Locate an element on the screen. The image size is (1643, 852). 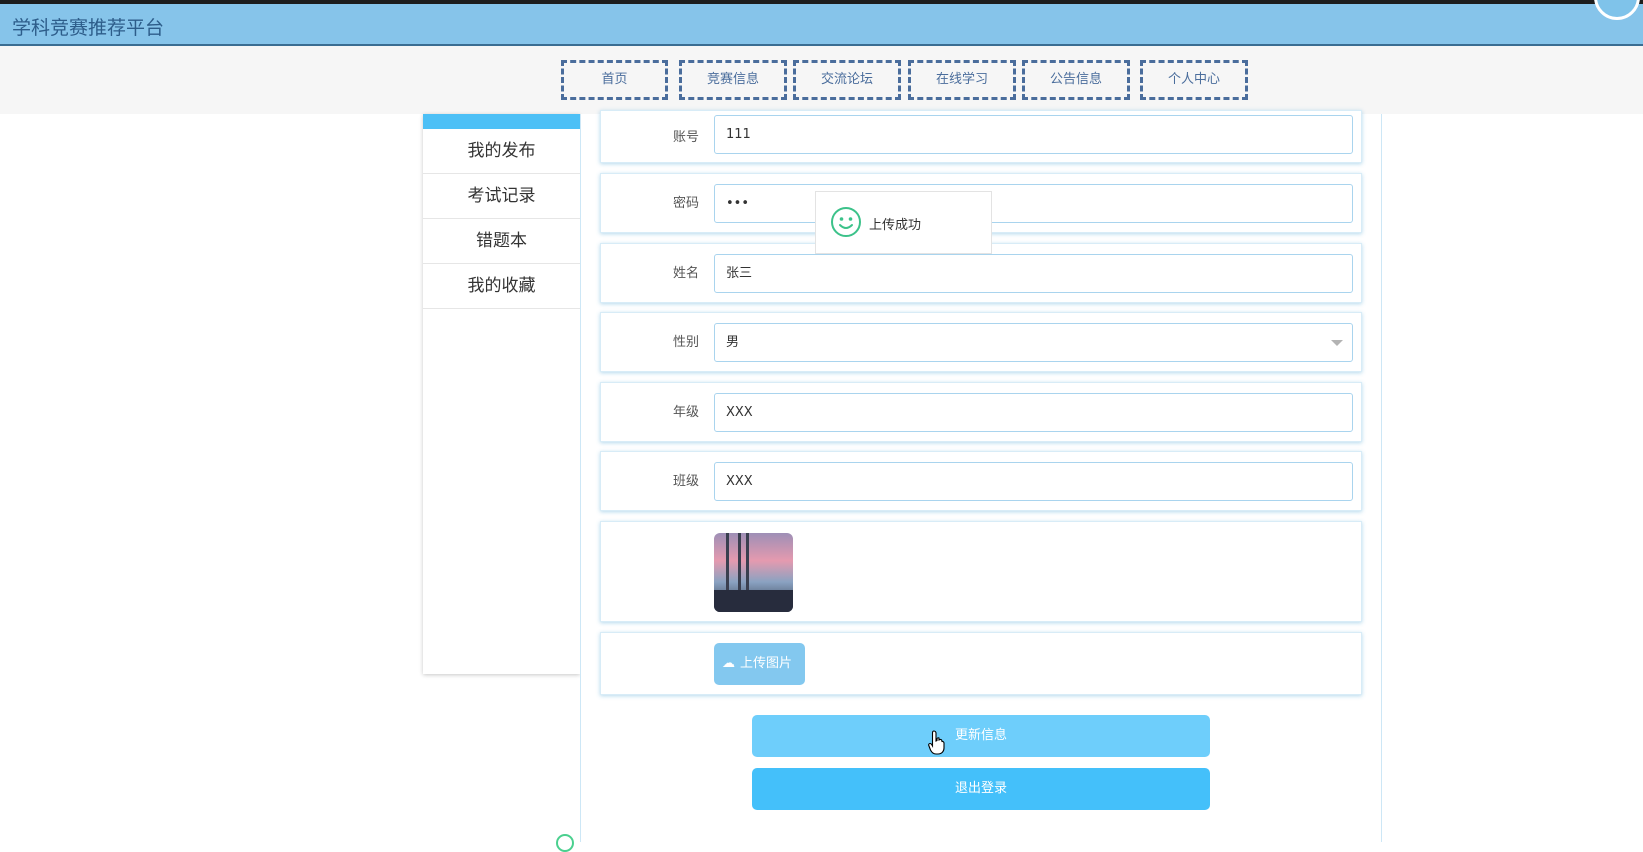
gender-value: 男 is located at coordinates (733, 342).